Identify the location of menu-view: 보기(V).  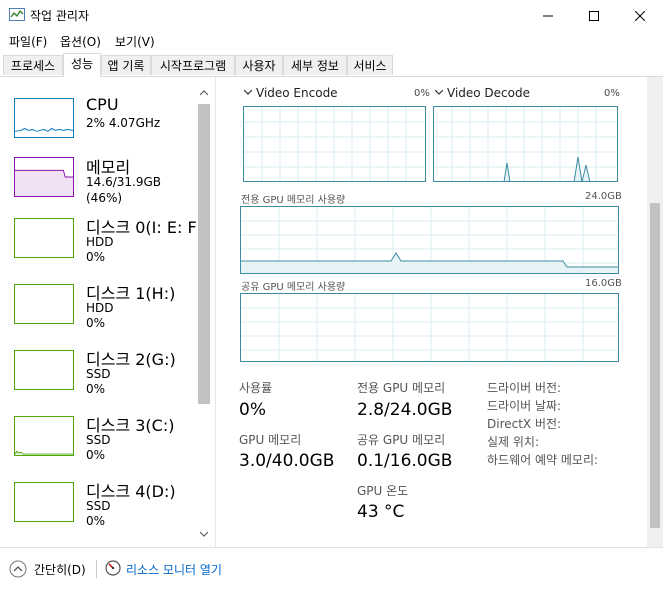
(135, 41).